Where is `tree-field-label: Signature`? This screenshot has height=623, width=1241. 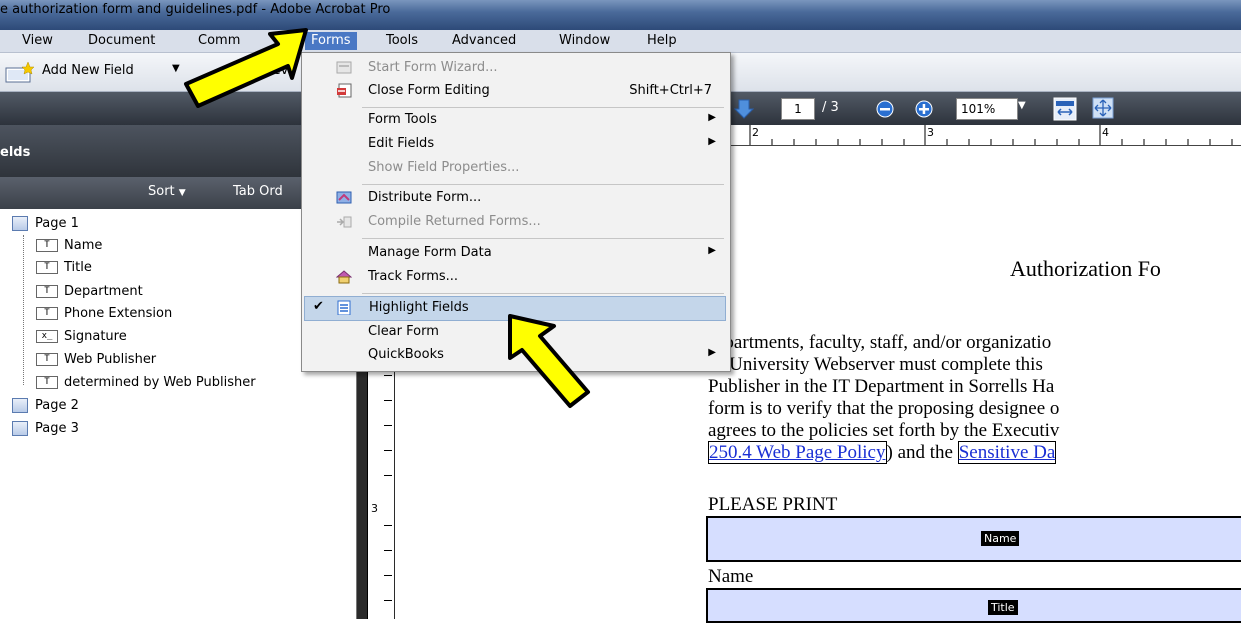 tree-field-label: Signature is located at coordinates (95, 336).